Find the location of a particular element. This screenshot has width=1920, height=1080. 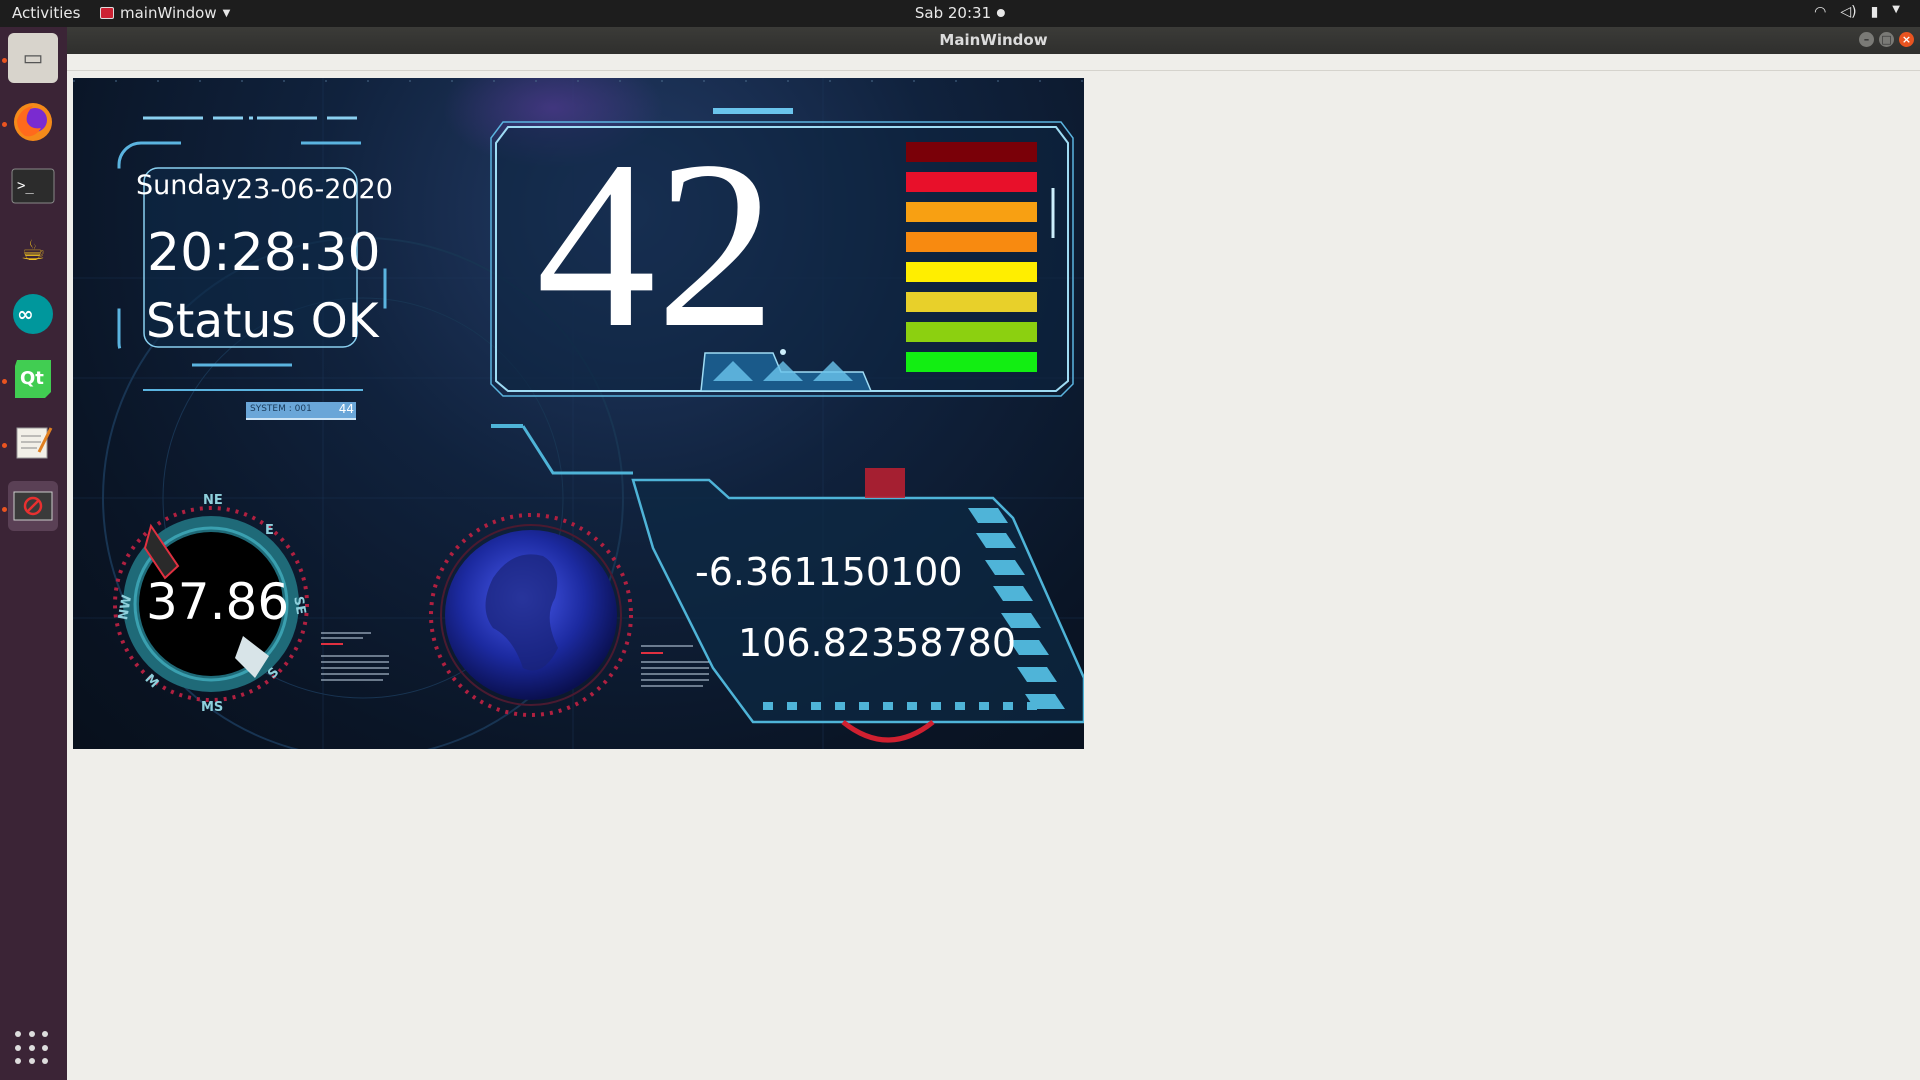

clock: Sab 20:31 is located at coordinates (960, 13).